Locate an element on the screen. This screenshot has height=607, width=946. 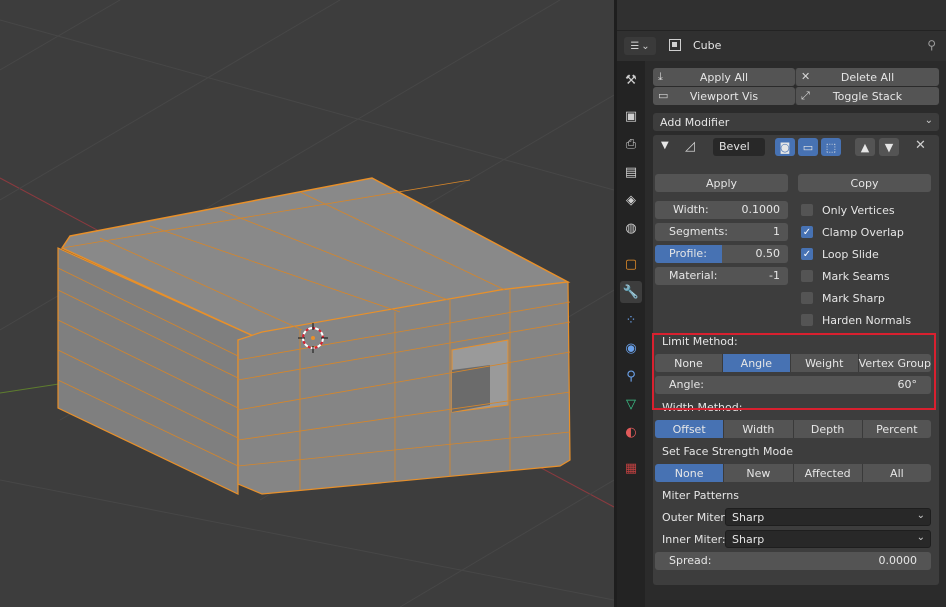
world-tab-icon: ◍ is located at coordinates (631, 228).